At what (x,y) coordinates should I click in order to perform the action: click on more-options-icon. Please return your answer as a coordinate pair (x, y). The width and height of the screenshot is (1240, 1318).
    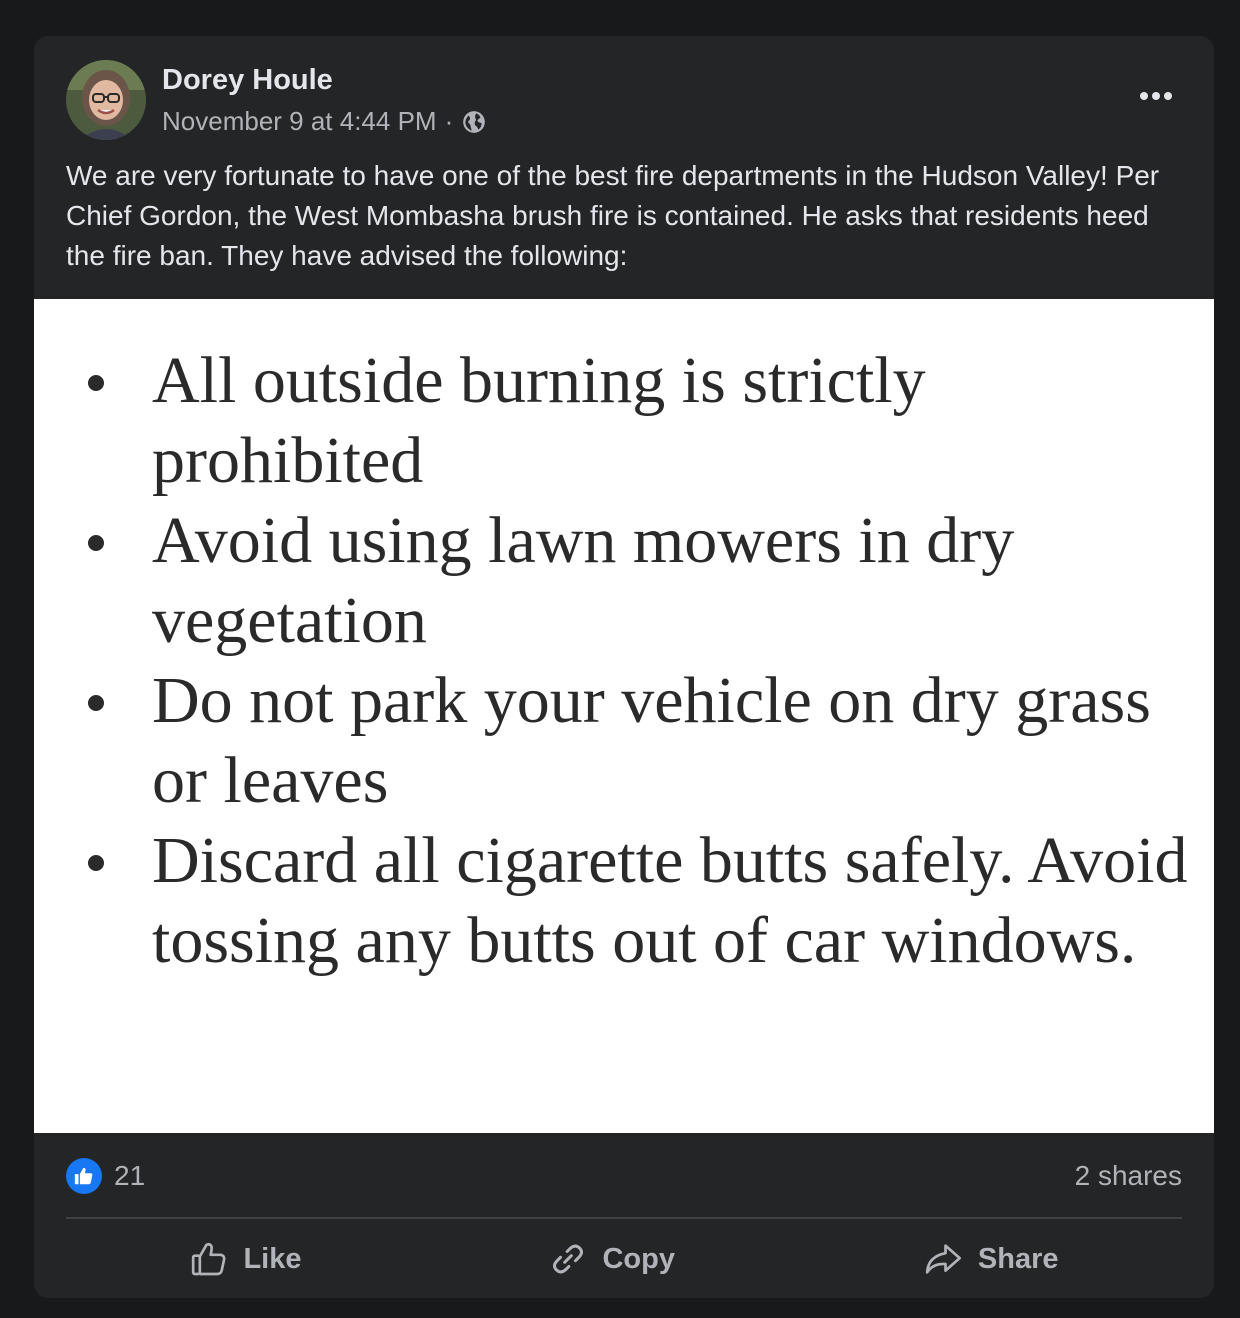
    Looking at the image, I should click on (1156, 96).